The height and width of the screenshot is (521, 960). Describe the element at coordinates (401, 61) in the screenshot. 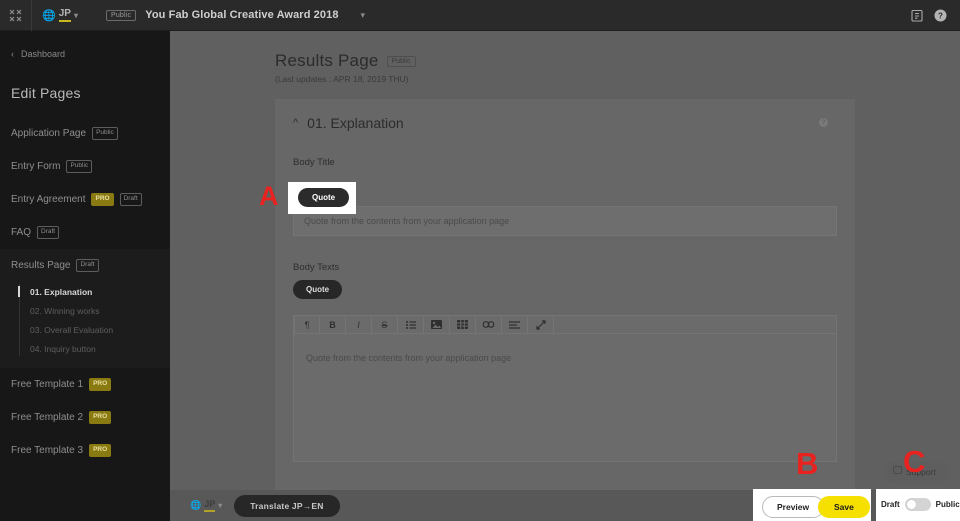

I see `page-visibility-badge: Public` at that location.